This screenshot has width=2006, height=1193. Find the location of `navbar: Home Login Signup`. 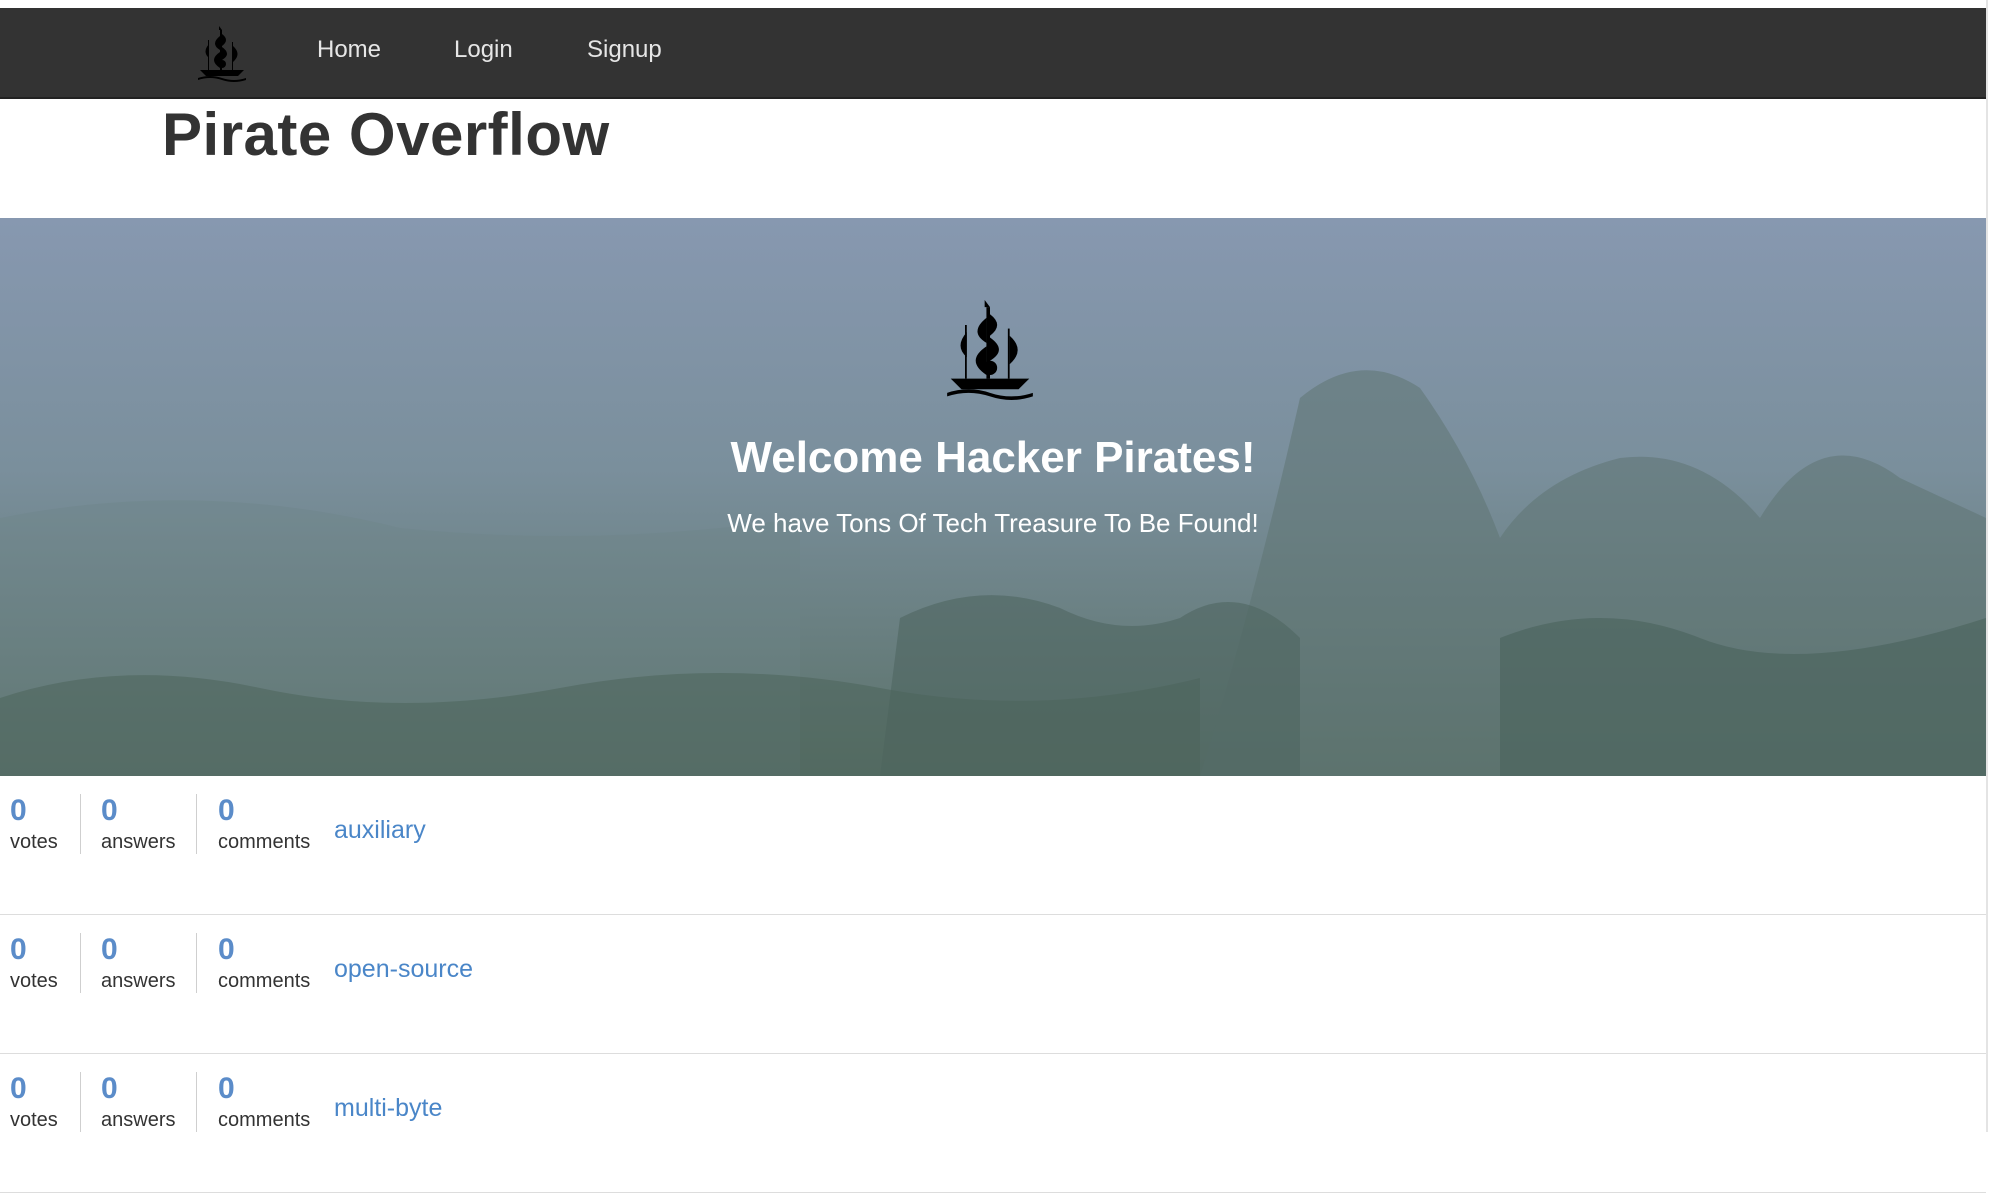

navbar: Home Login Signup is located at coordinates (993, 53).